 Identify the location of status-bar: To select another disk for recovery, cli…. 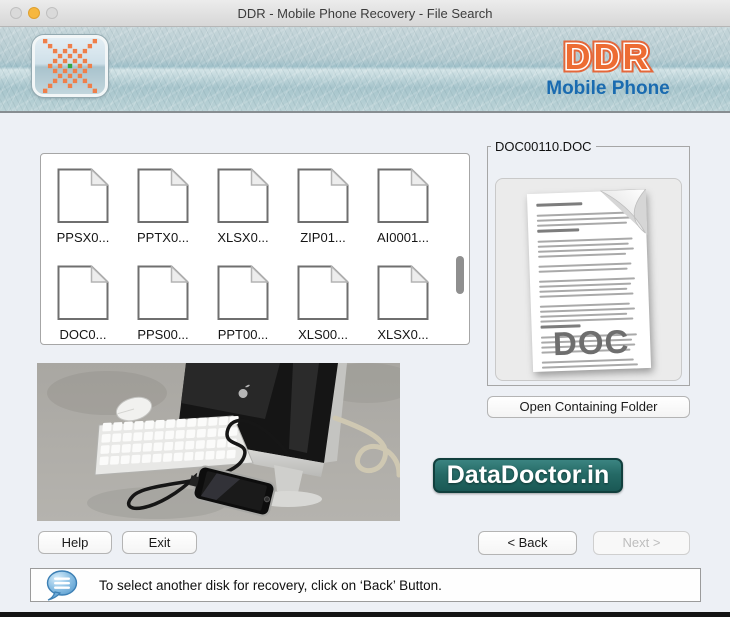
(365, 585).